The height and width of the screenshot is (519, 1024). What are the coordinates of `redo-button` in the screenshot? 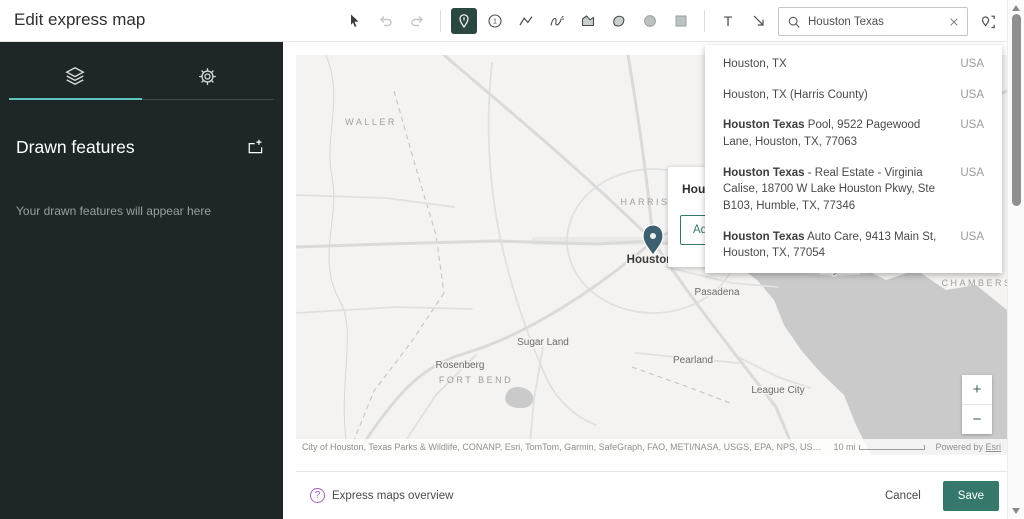 It's located at (417, 21).